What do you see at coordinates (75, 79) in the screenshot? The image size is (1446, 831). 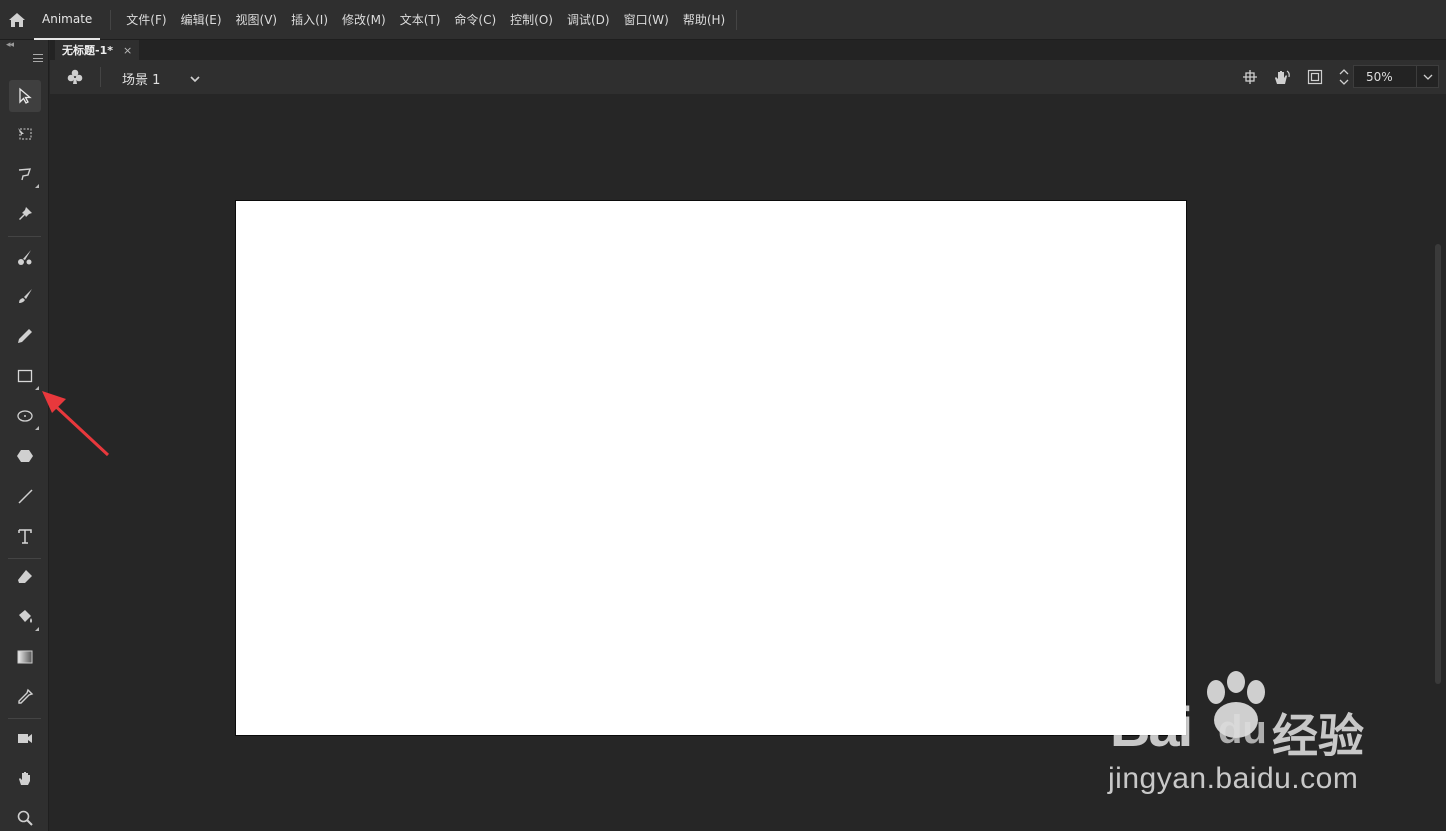 I see `scene-club-icon` at bounding box center [75, 79].